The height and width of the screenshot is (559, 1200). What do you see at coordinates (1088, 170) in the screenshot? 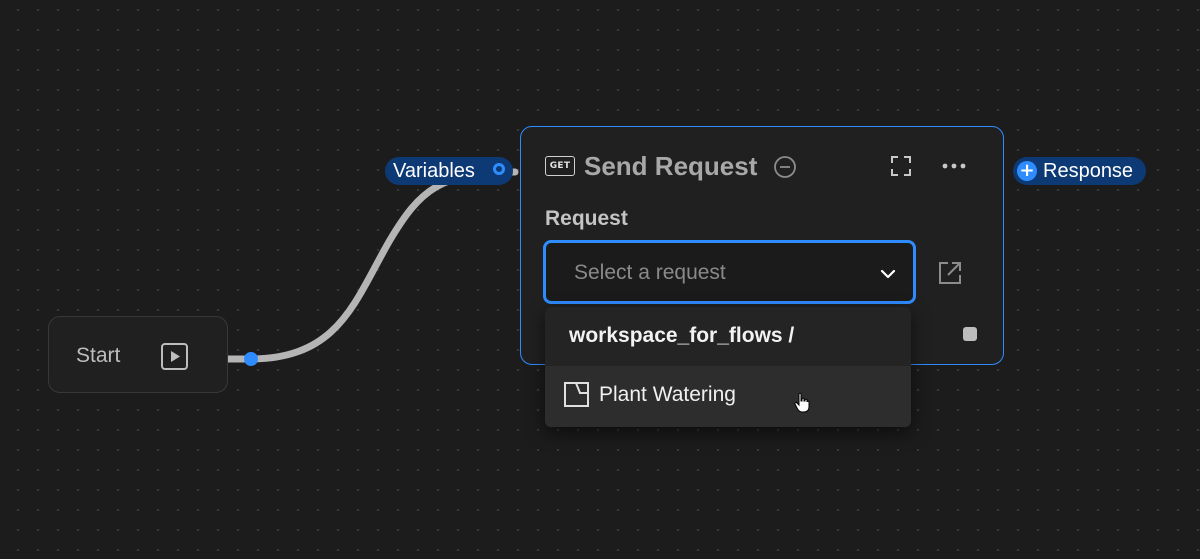
I see `response-label: Response` at bounding box center [1088, 170].